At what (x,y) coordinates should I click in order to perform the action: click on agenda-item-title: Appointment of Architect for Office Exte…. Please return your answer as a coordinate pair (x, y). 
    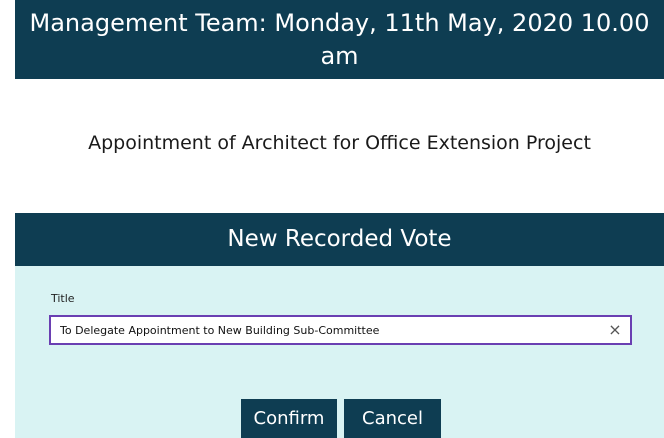
    Looking at the image, I should click on (339, 143).